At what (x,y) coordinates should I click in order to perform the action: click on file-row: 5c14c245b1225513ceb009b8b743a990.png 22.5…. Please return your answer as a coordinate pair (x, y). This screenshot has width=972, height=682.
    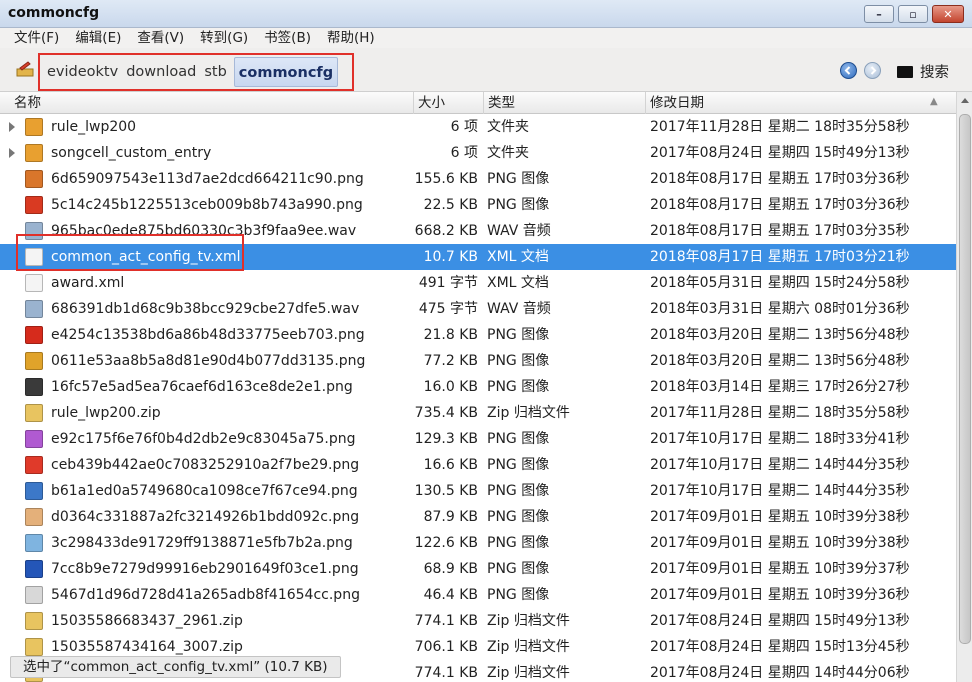
    Looking at the image, I should click on (478, 205).